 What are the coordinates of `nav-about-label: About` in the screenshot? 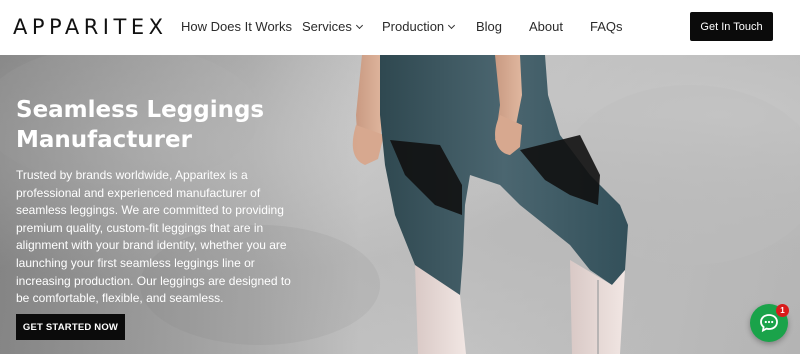 It's located at (546, 26).